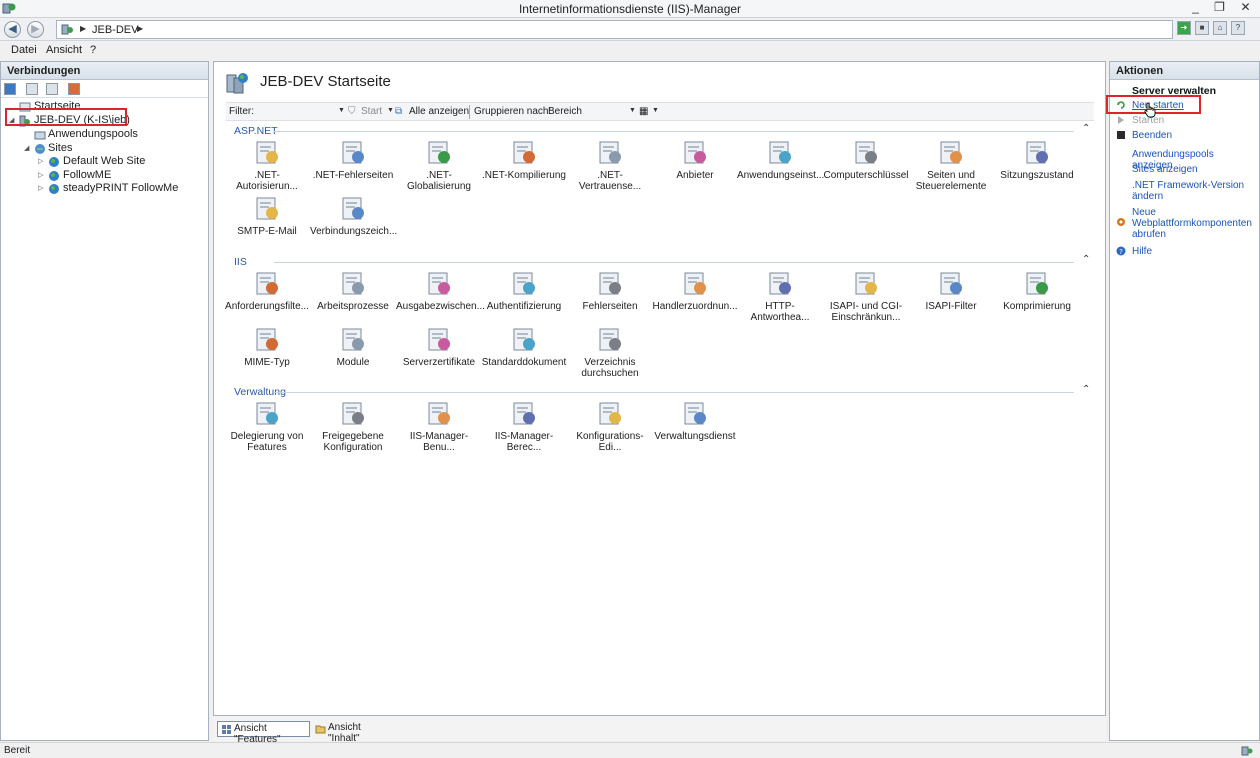  What do you see at coordinates (610, 368) in the screenshot?
I see `feature-label: Verzeichnis durchsuchen` at bounding box center [610, 368].